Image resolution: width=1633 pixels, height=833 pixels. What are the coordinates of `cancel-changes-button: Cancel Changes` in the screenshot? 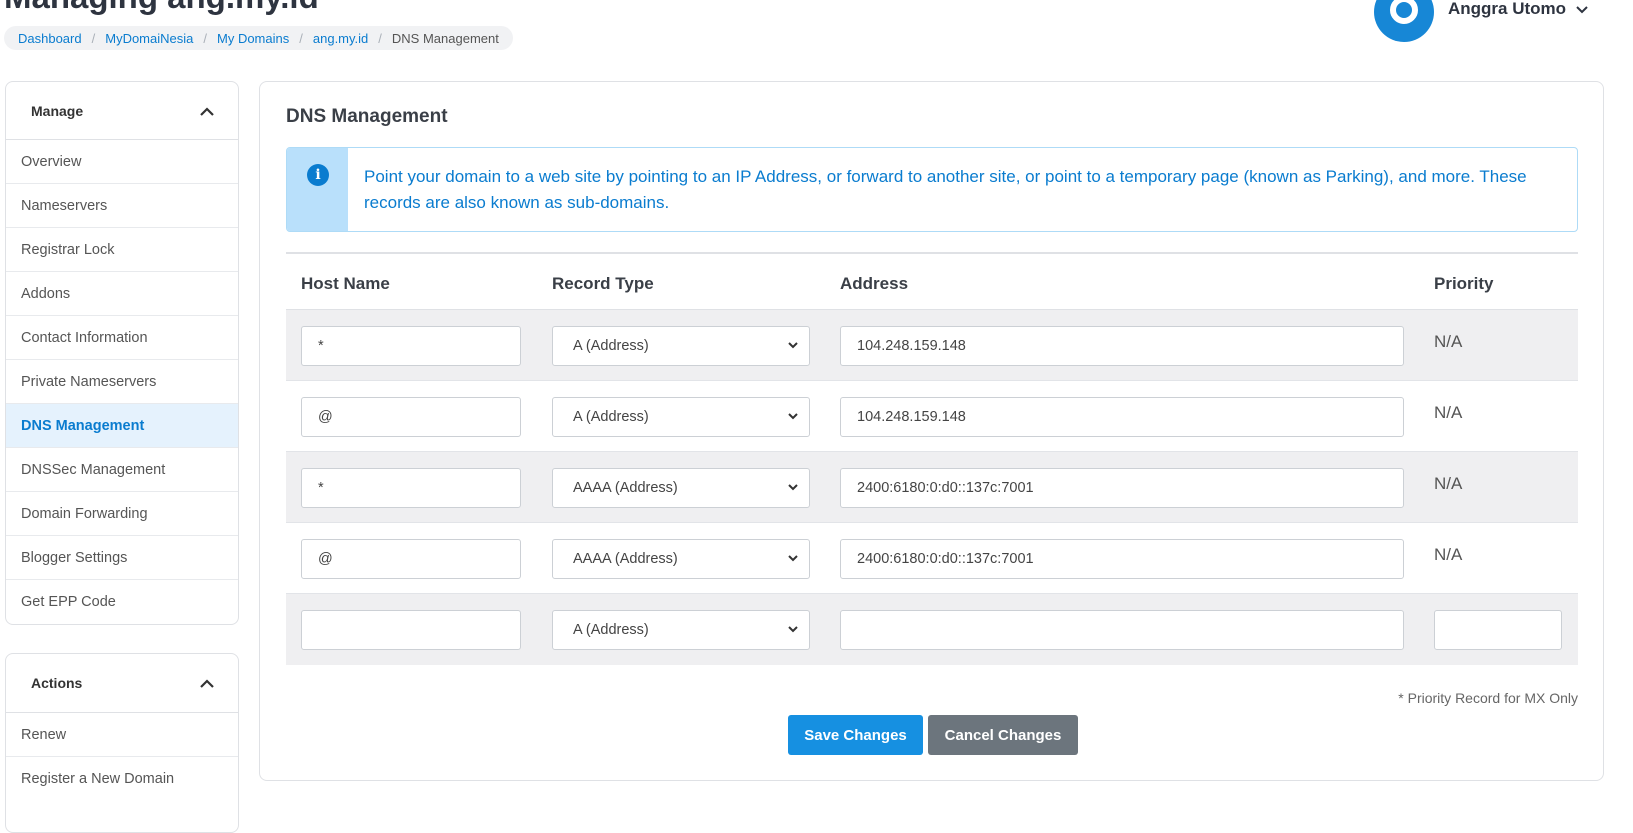 It's located at (1003, 735).